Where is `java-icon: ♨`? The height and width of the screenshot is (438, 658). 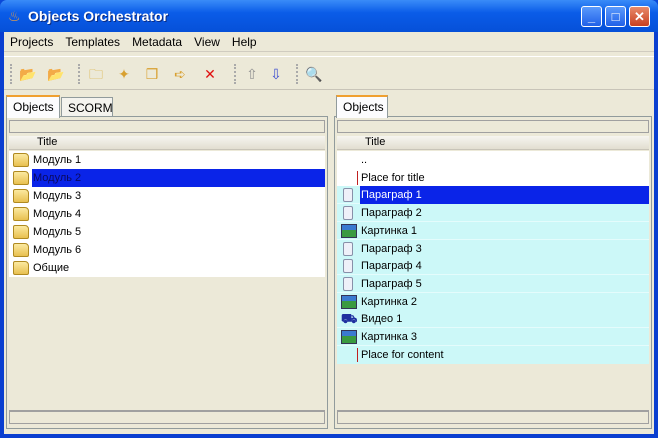 java-icon: ♨ is located at coordinates (14, 16).